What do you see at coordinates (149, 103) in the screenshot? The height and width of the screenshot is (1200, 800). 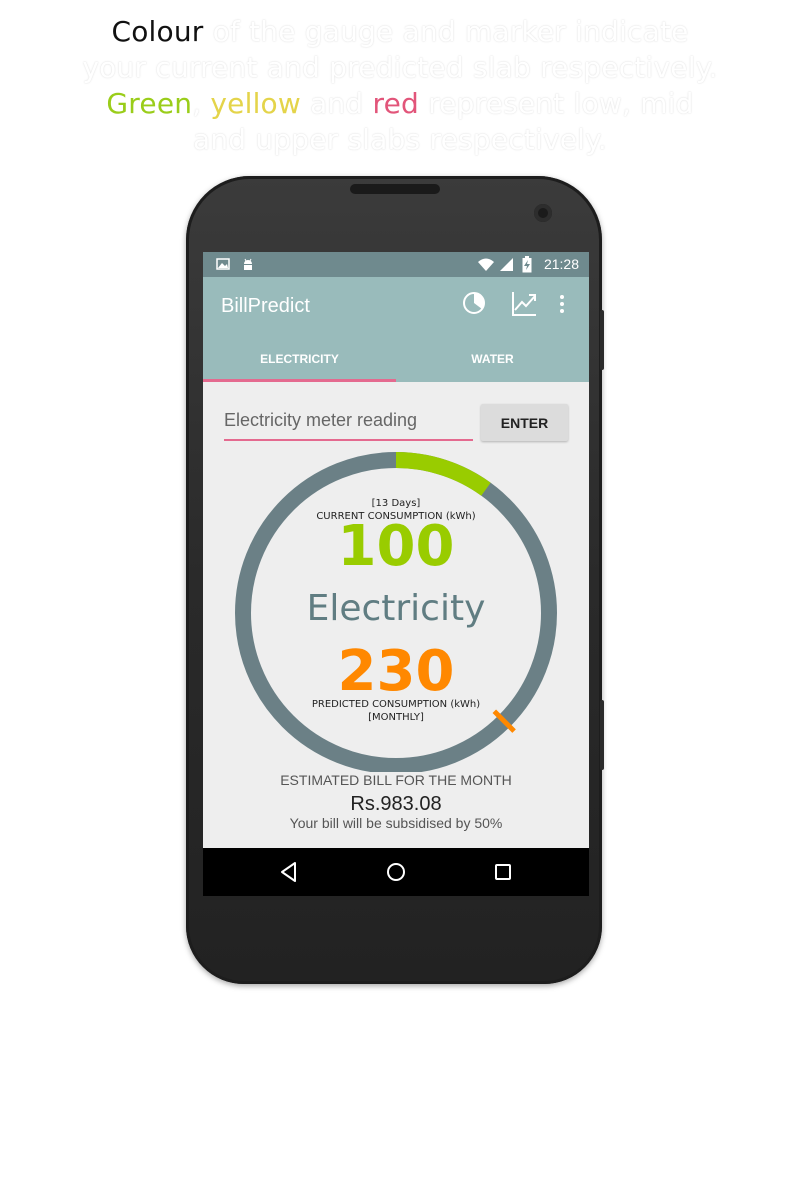 I see `caption-green-word: Green` at bounding box center [149, 103].